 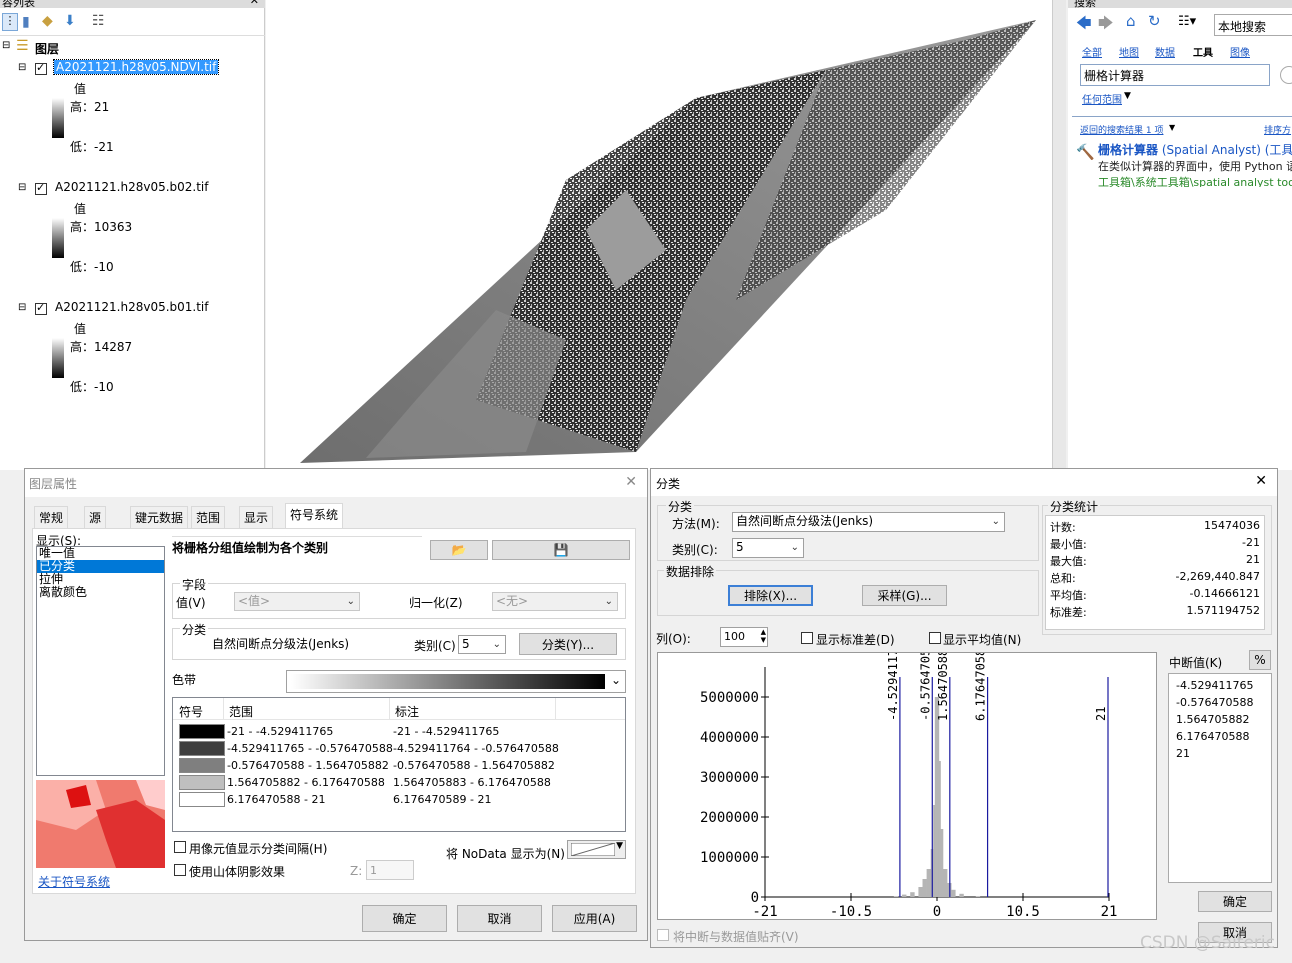 What do you see at coordinates (456, 681) in the screenshot?
I see `color-ramp-select: ⌄` at bounding box center [456, 681].